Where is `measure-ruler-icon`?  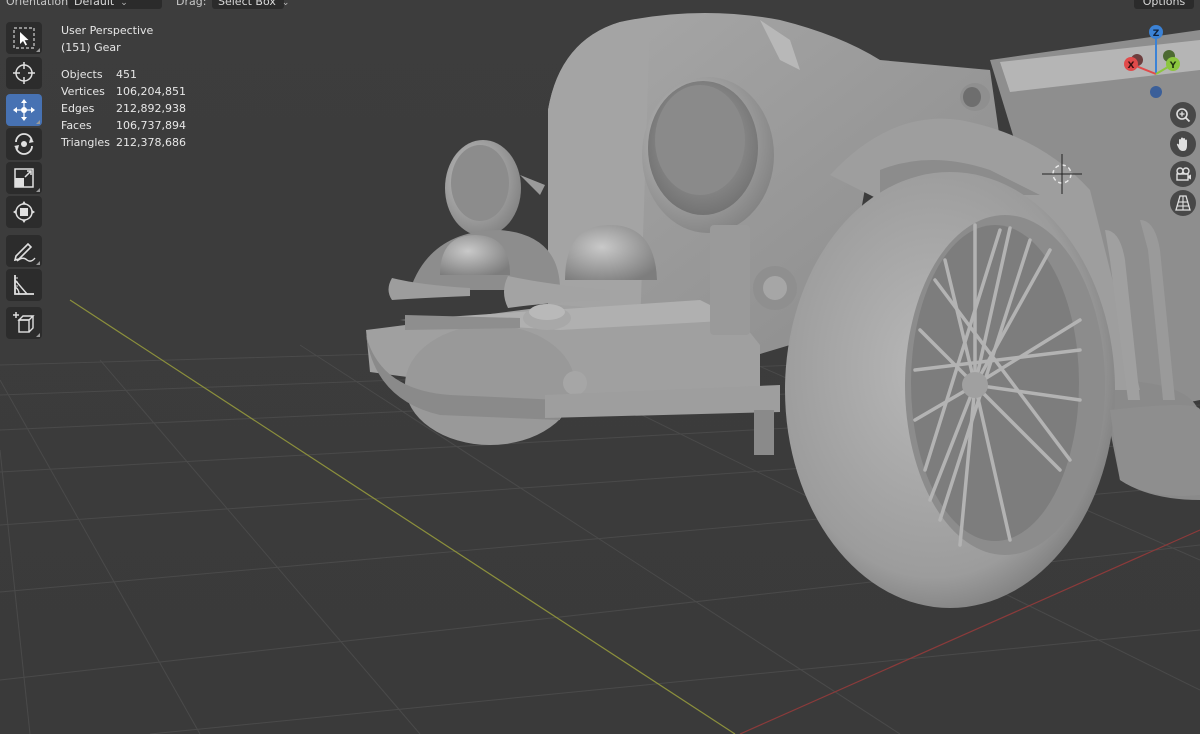
measure-ruler-icon is located at coordinates (24, 285).